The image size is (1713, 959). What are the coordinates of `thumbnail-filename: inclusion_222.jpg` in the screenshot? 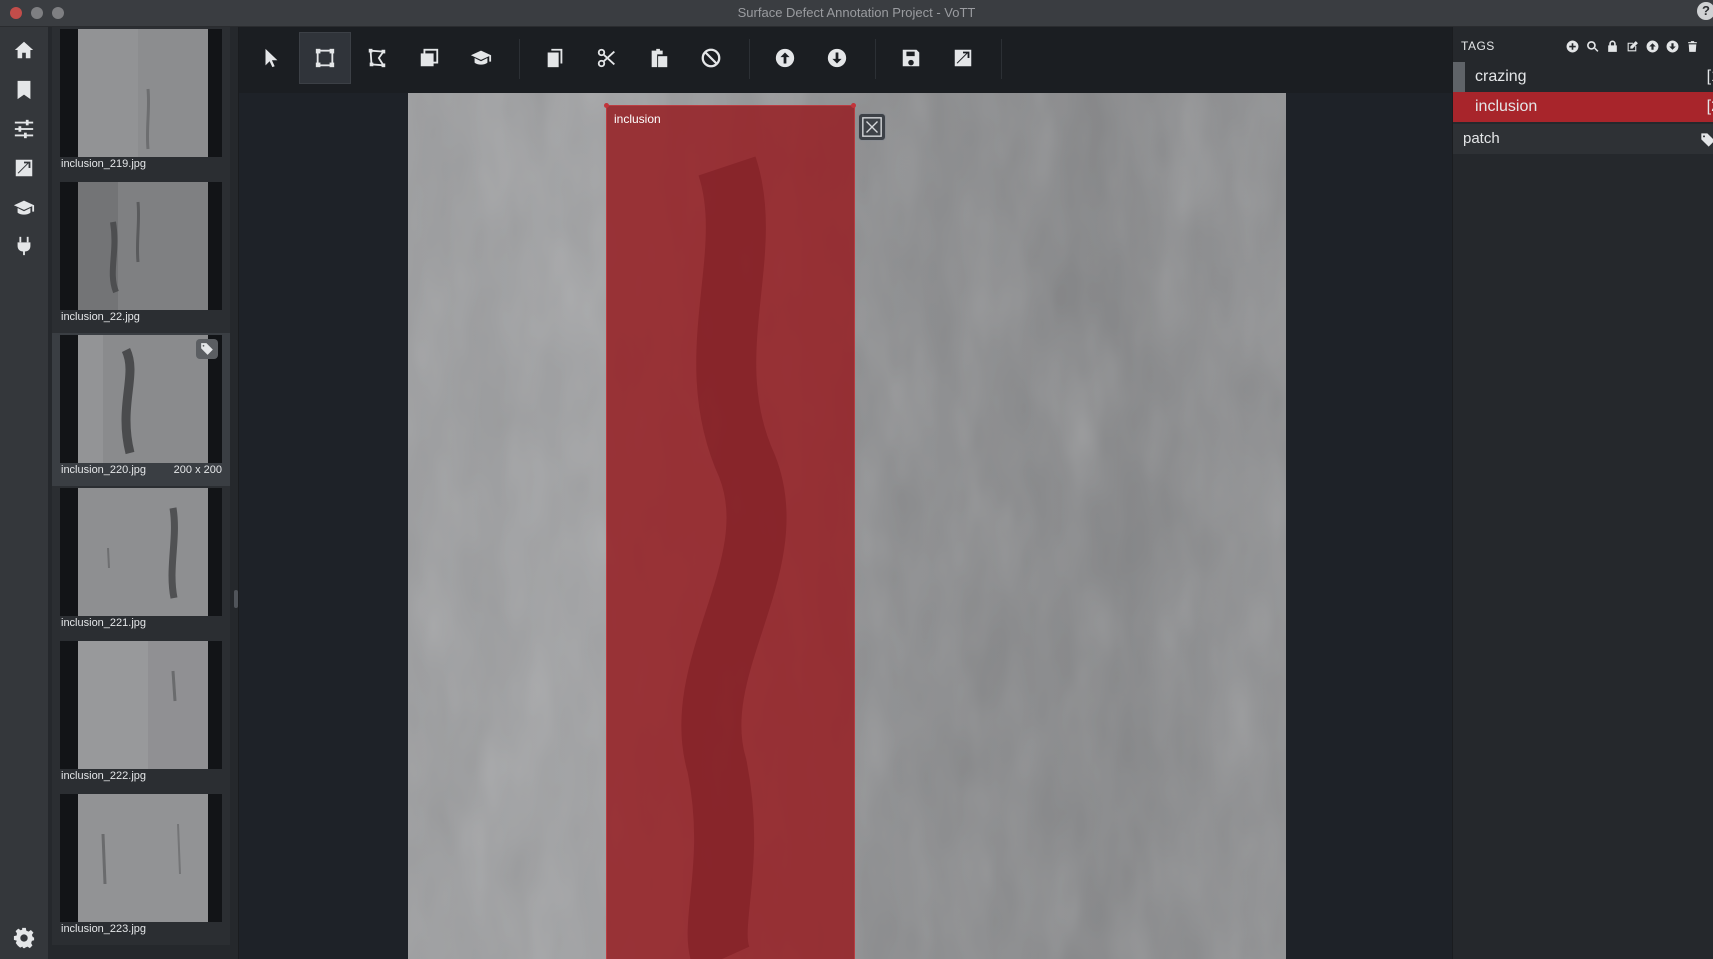 It's located at (104, 776).